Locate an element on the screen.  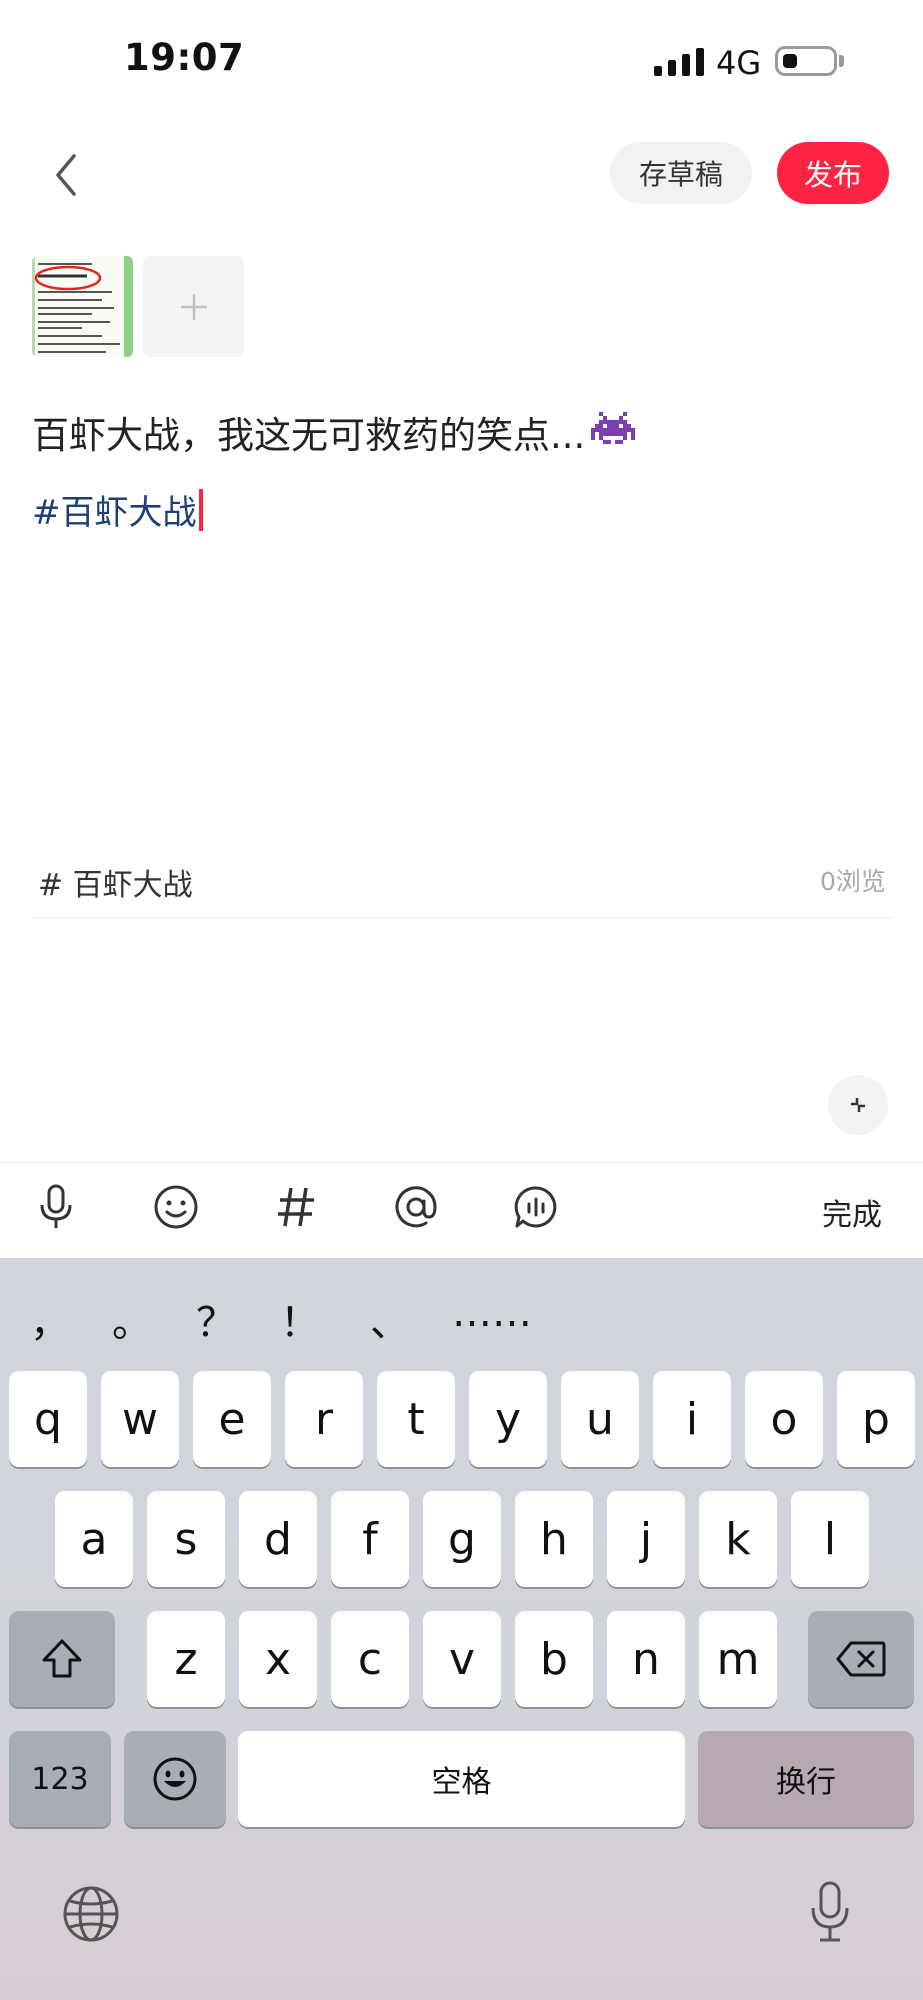
key-g: g is located at coordinates (462, 1539).